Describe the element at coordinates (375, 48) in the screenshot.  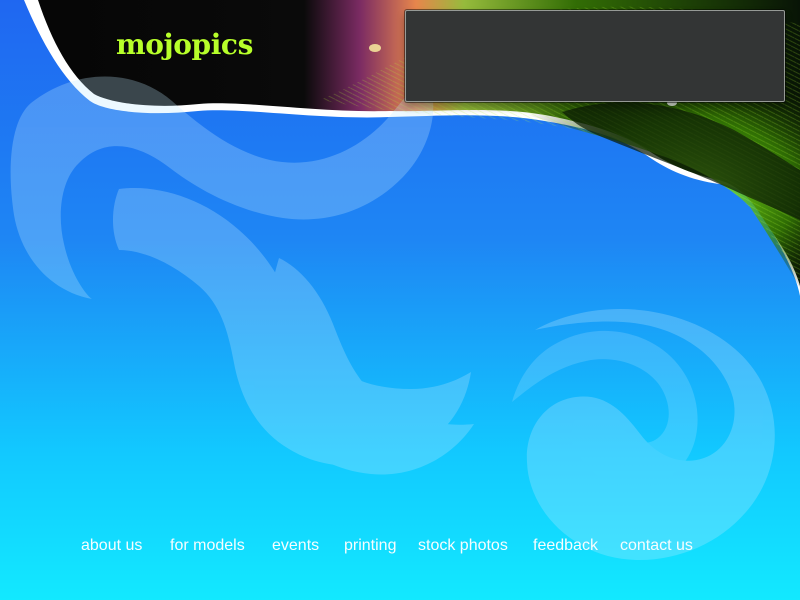
I see `logo-highlight-glow` at that location.